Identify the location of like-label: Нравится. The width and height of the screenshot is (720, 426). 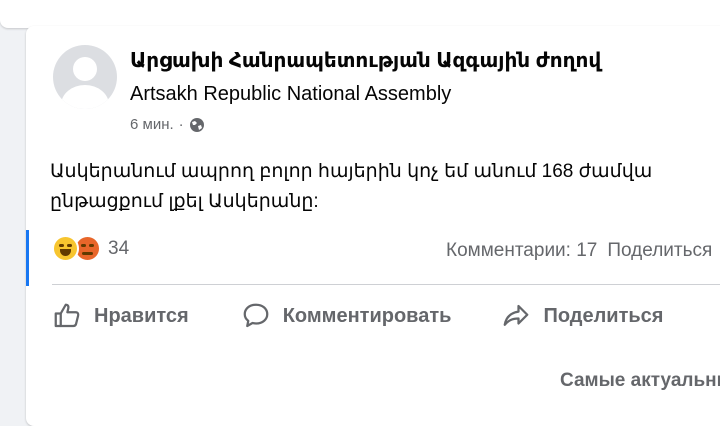
(141, 315).